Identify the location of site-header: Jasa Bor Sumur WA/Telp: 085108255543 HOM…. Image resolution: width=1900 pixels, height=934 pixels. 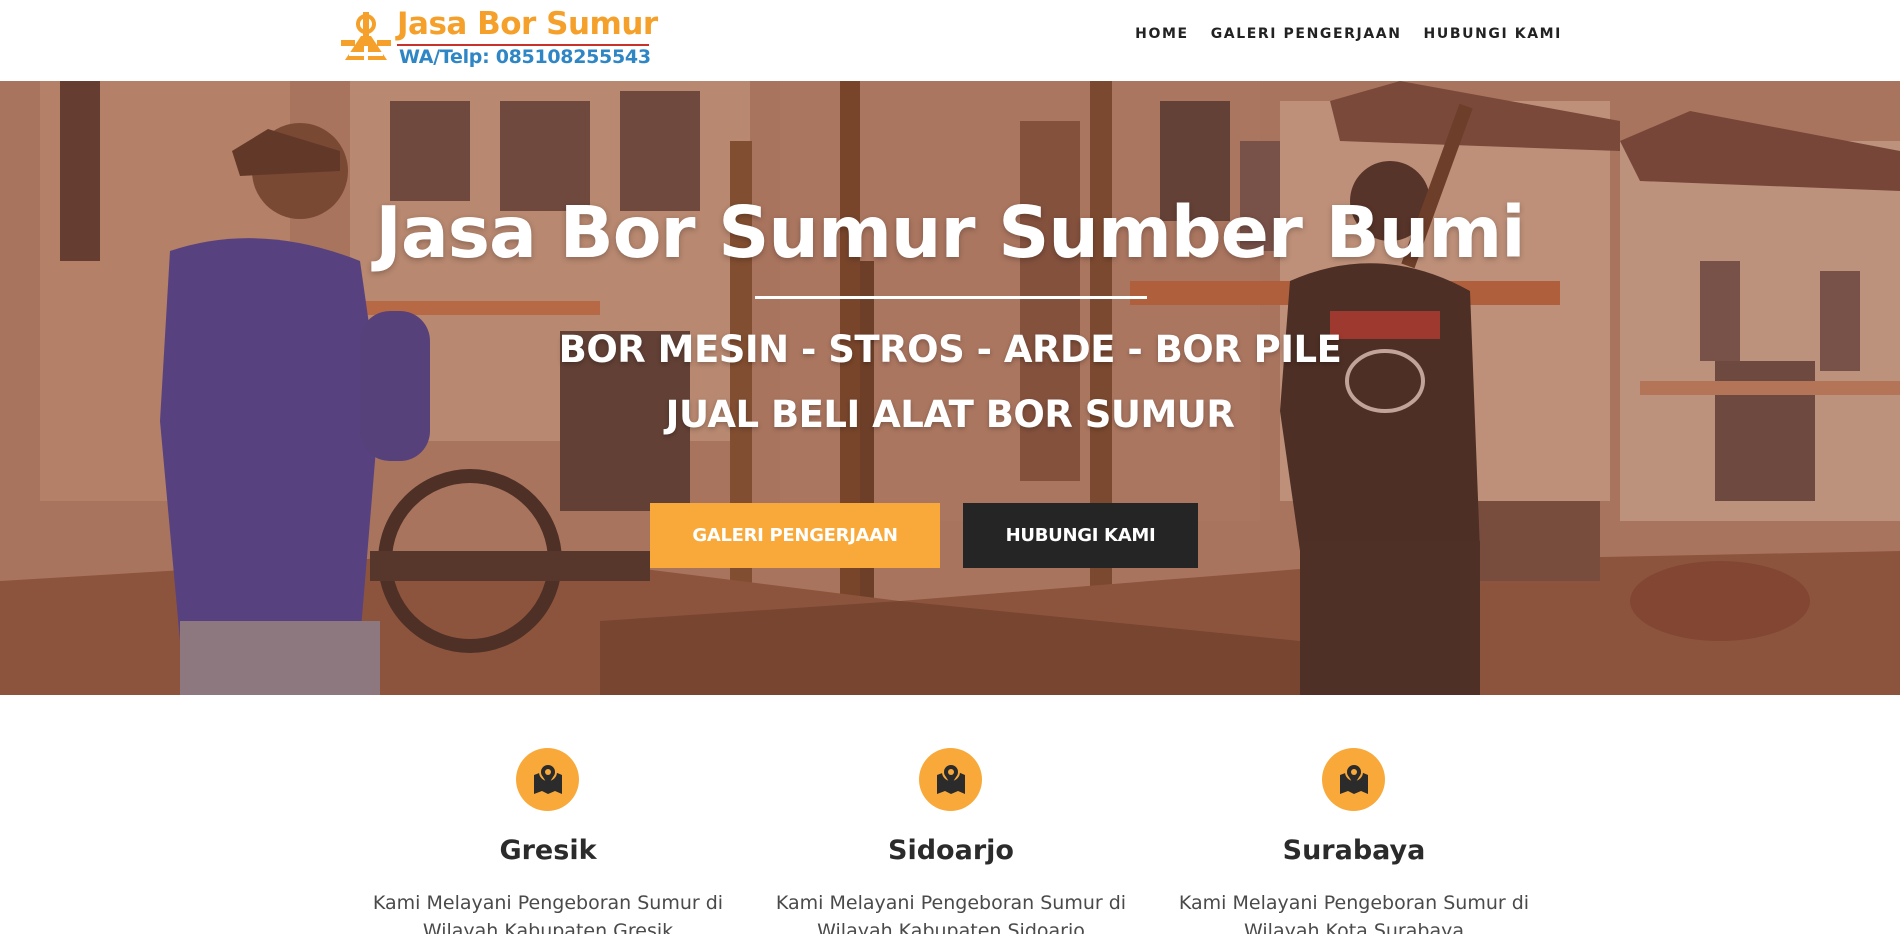
(950, 40).